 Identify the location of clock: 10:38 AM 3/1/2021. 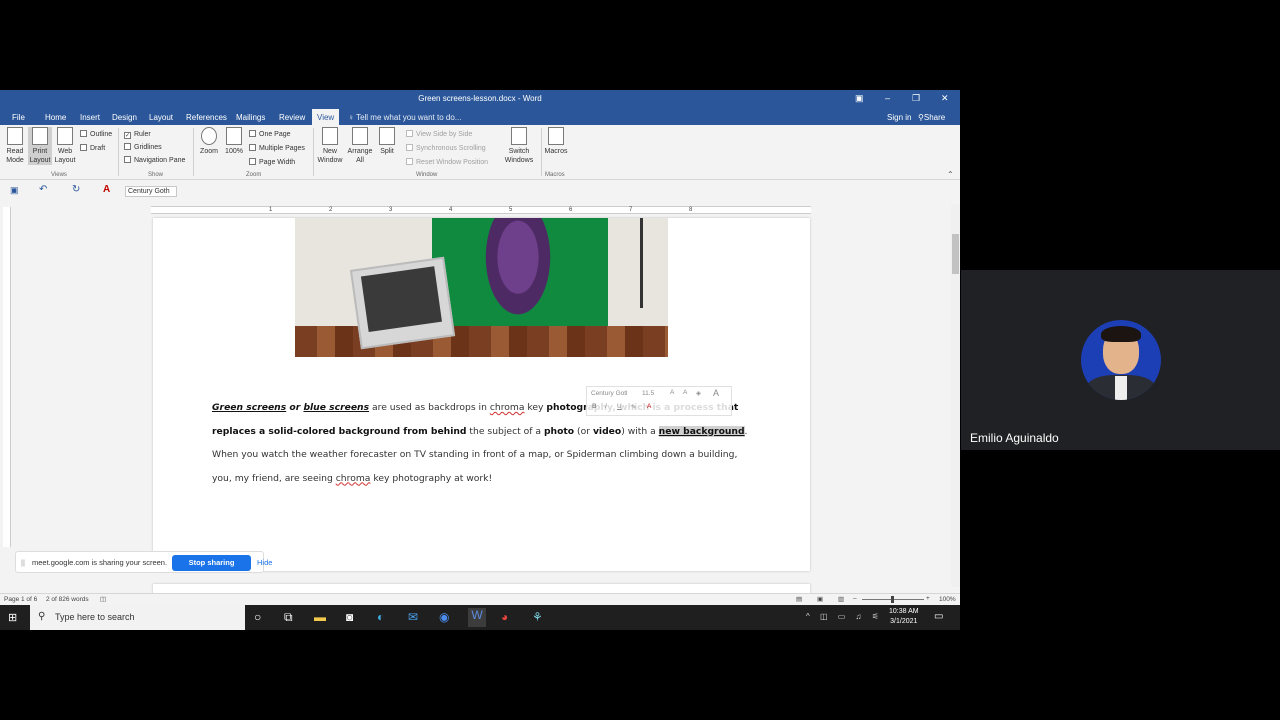
(904, 617).